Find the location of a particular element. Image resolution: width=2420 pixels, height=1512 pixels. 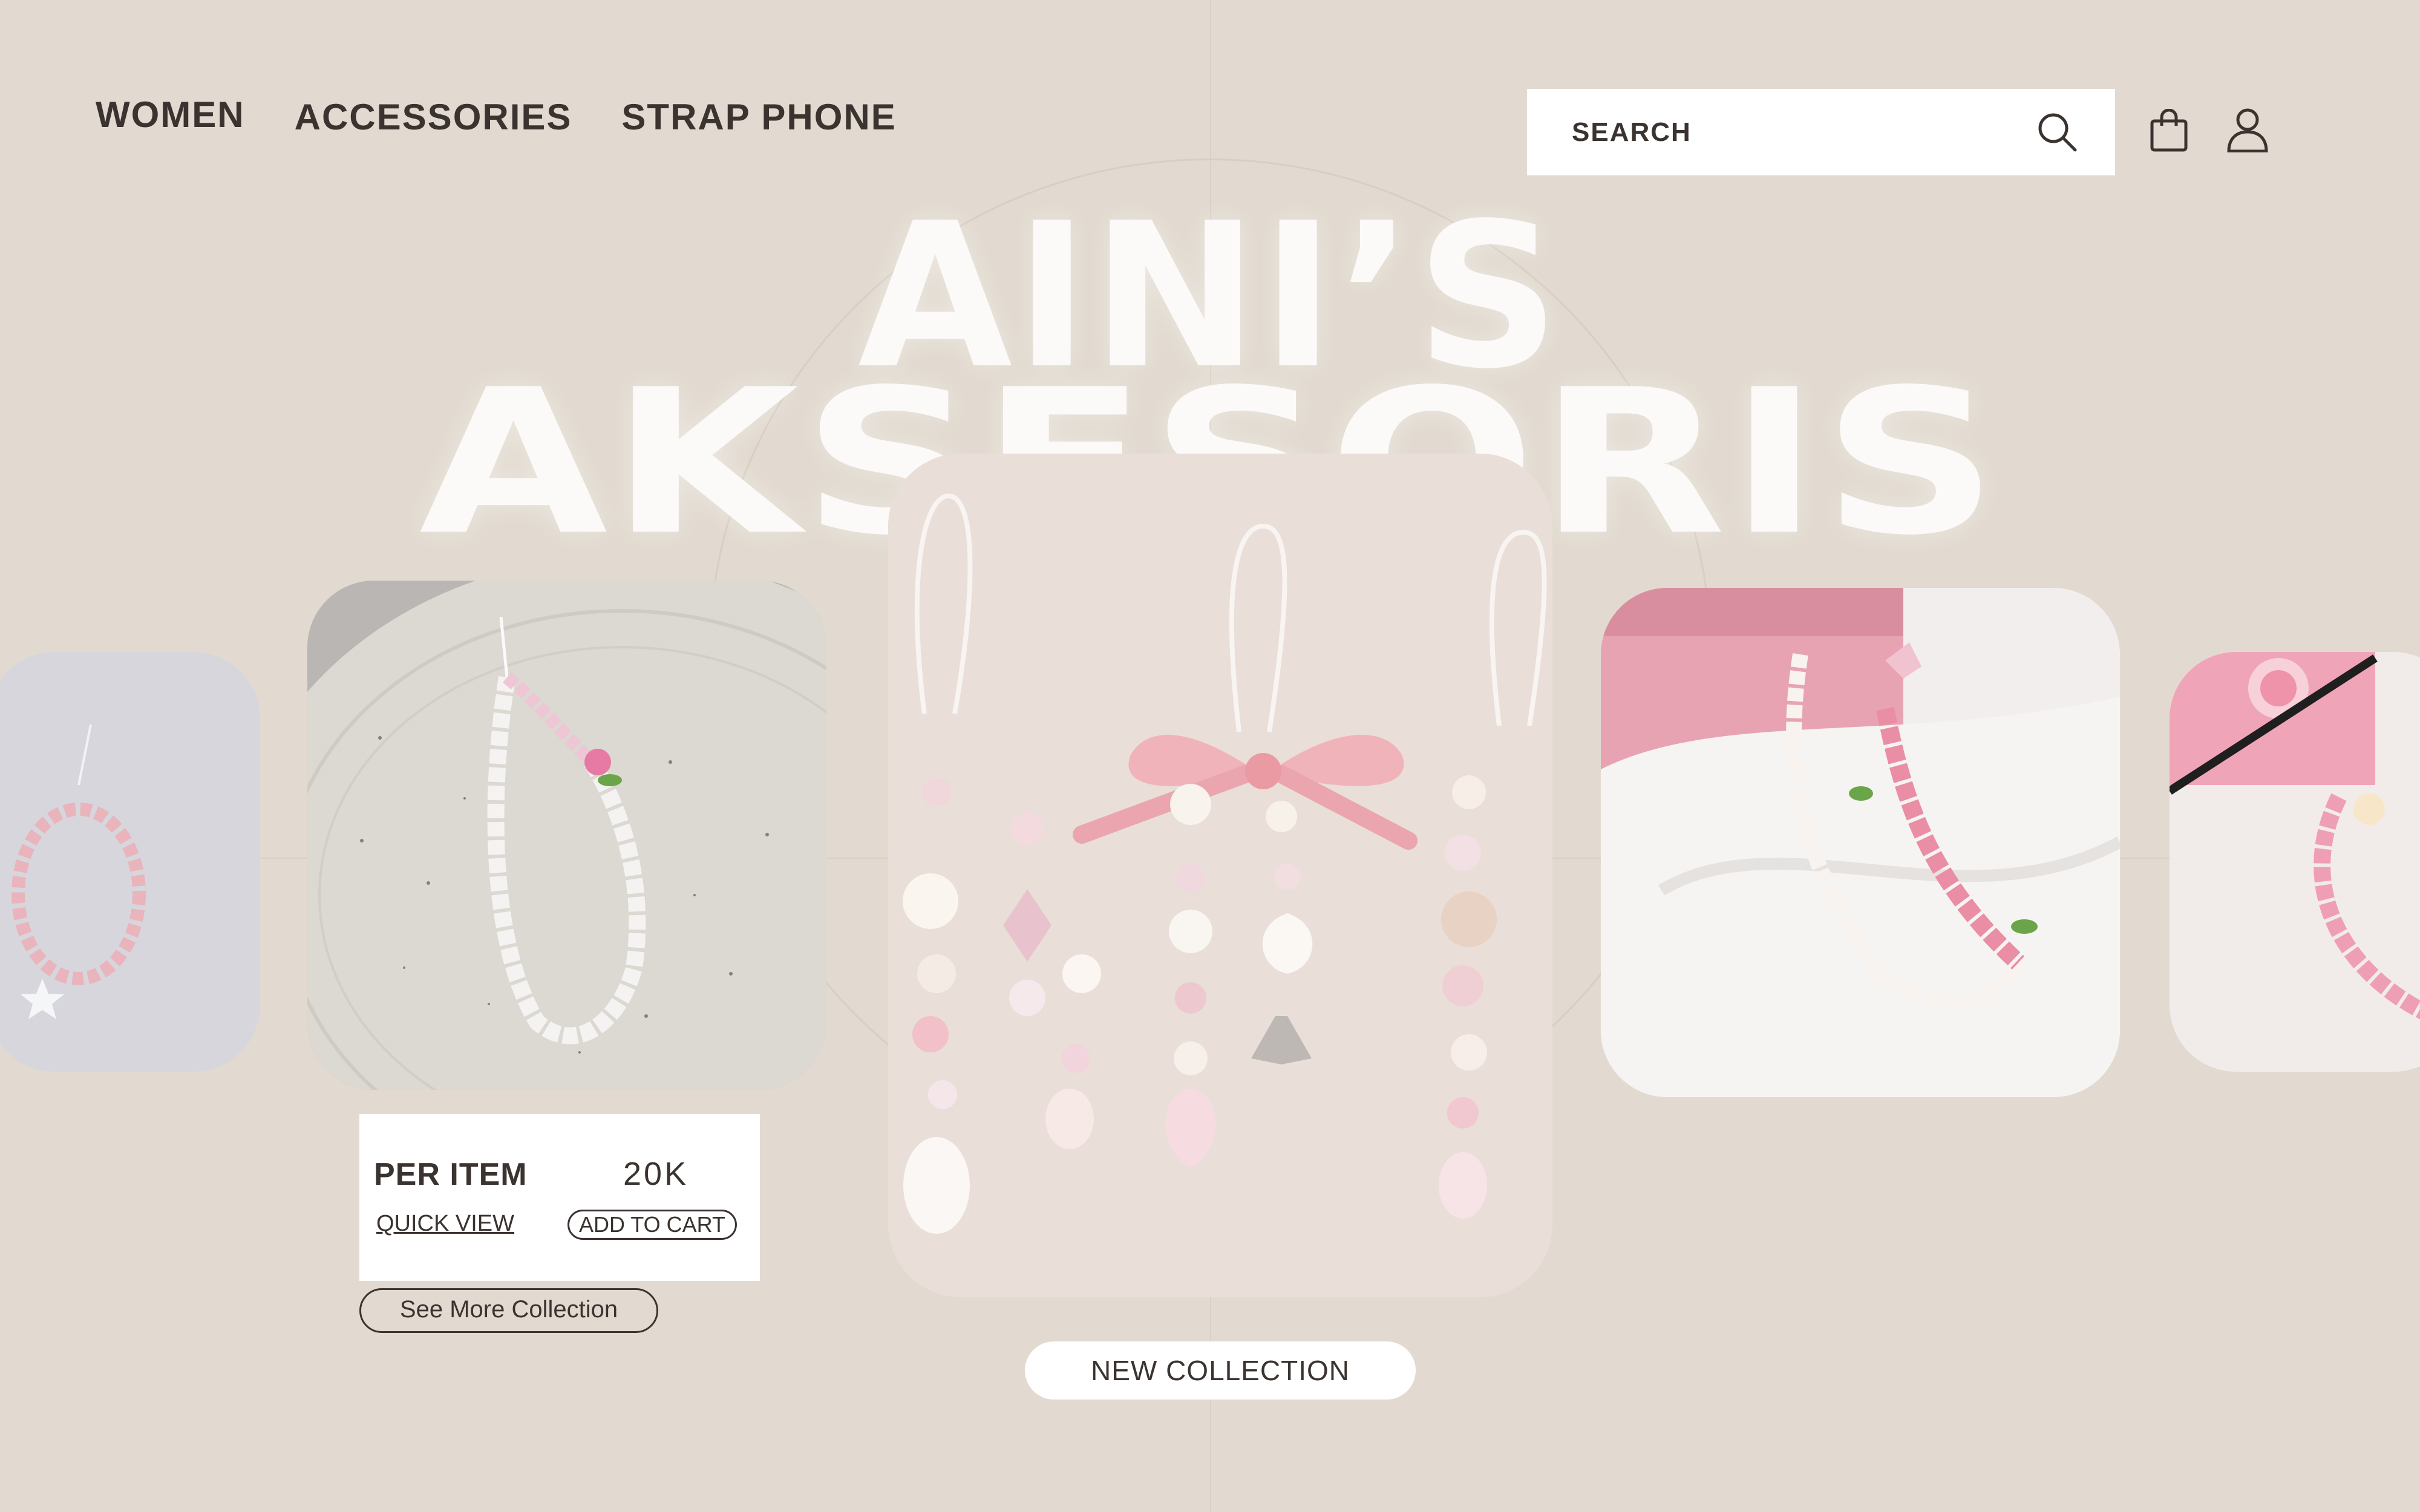

main-nav: WOMEN ACCESSORIES STRAP PHONE is located at coordinates (496, 116).